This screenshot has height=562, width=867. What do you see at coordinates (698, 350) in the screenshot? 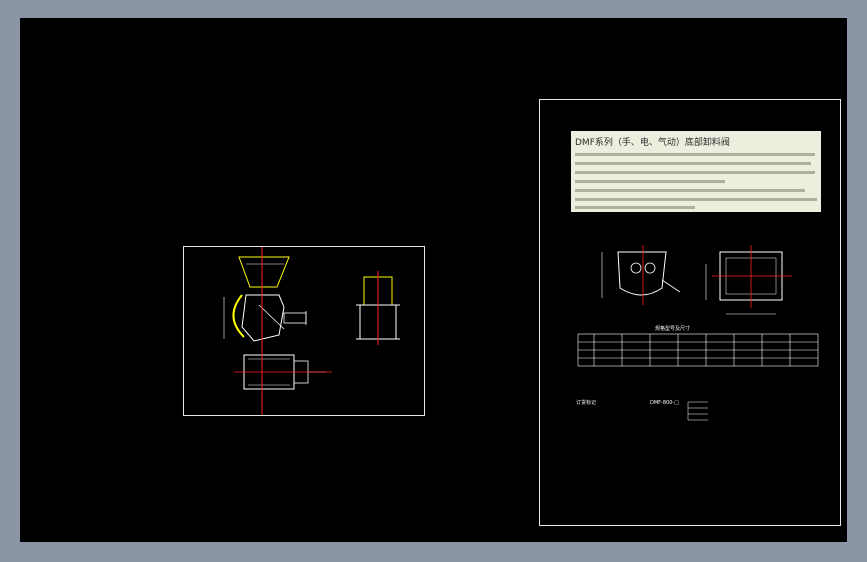
I see `spec-table` at bounding box center [698, 350].